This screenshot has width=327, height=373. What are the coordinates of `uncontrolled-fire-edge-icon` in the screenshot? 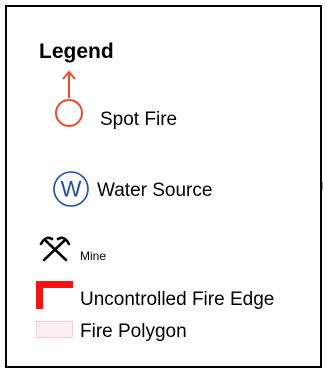 It's located at (54, 295).